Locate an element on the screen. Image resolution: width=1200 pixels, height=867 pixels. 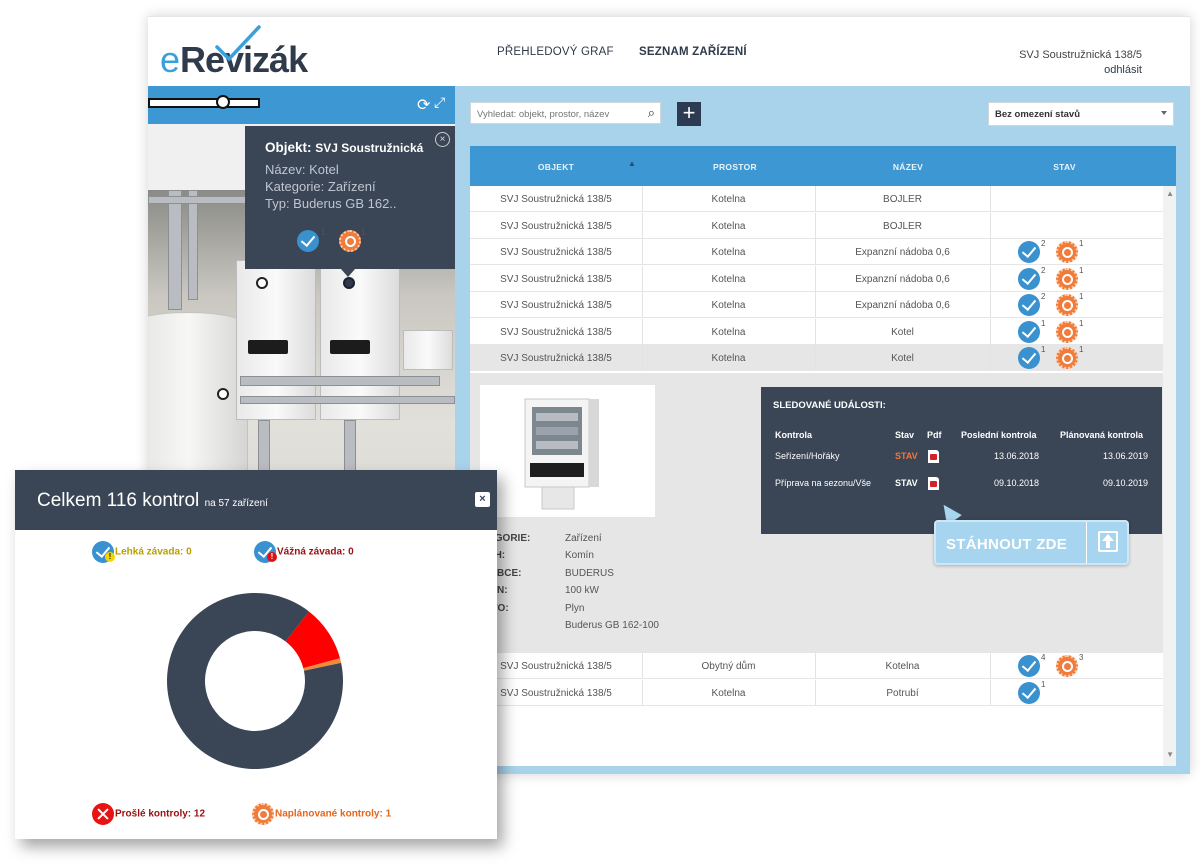
column-header-stav: STAV is located at coordinates (1064, 167).